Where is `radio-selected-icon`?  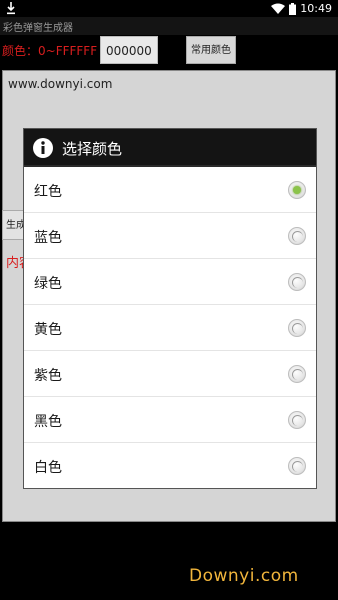 radio-selected-icon is located at coordinates (297, 190).